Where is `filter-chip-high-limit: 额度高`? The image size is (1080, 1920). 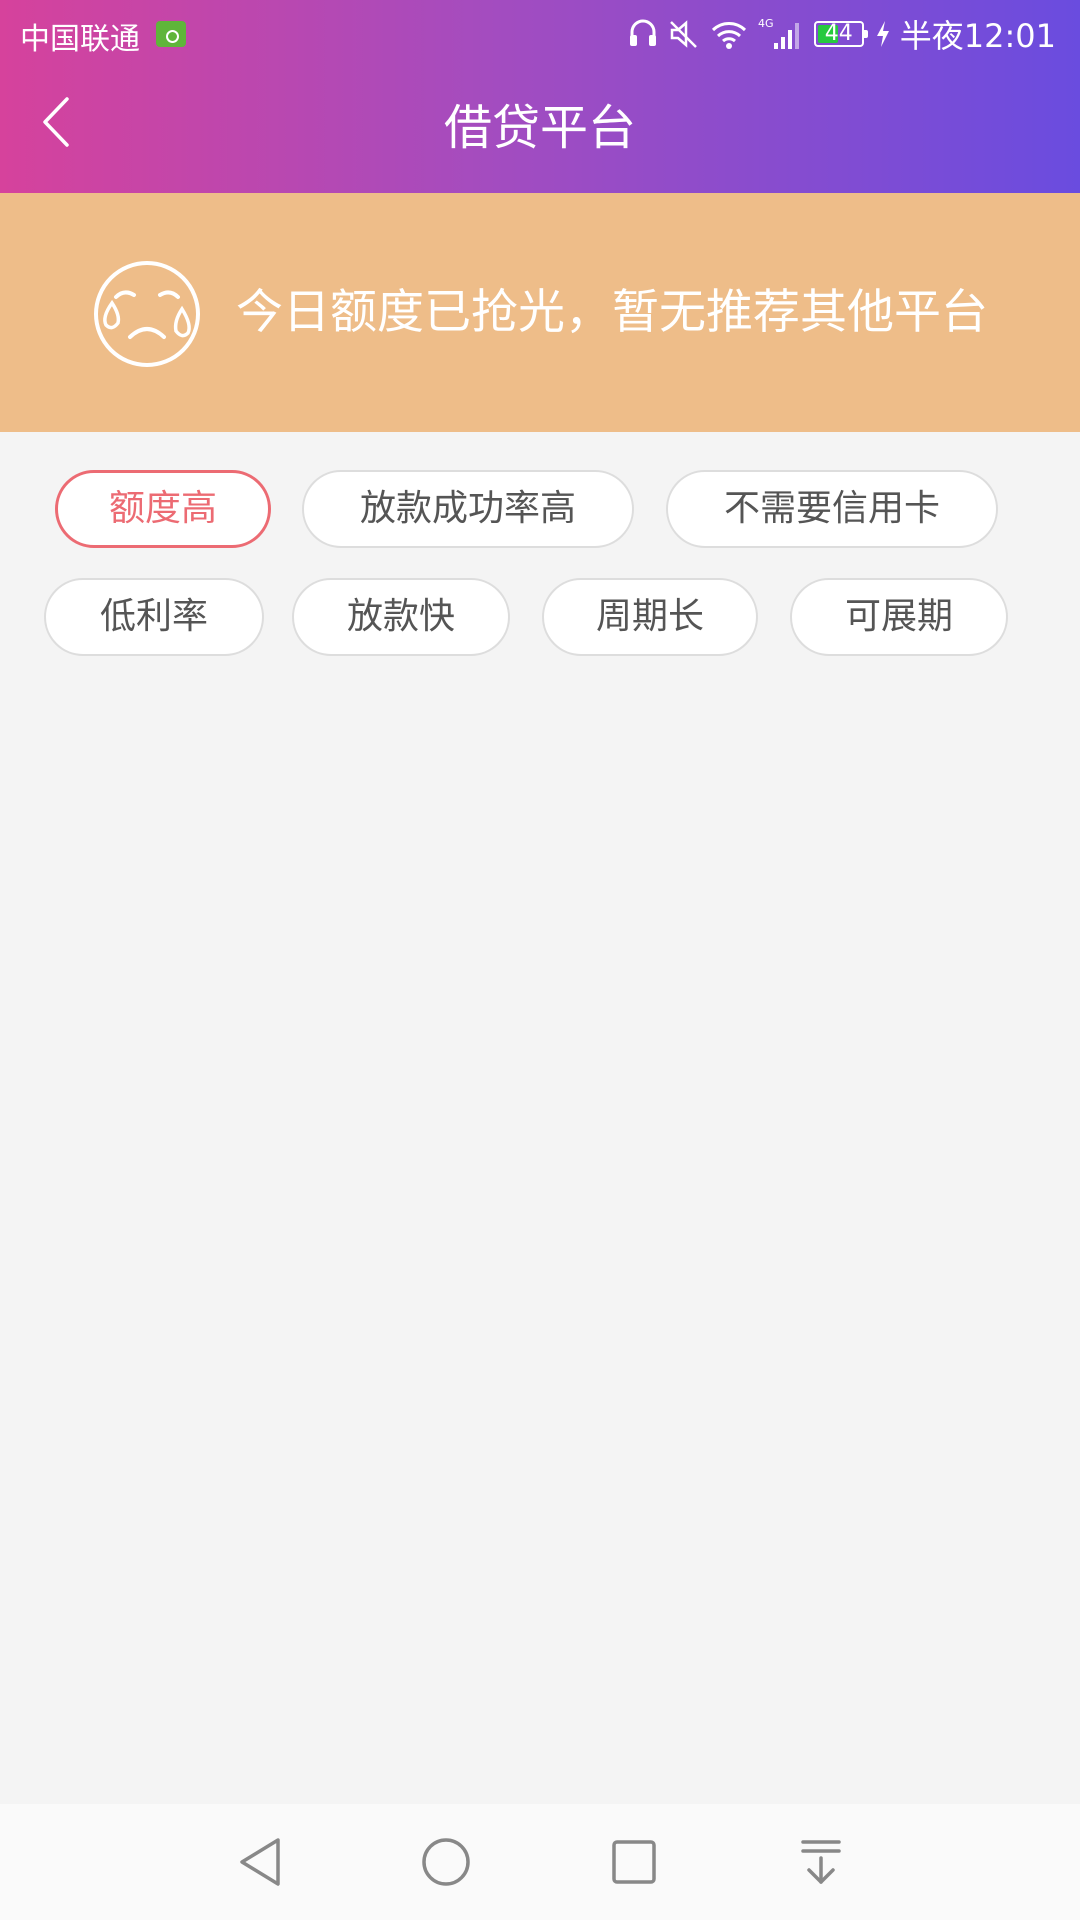 filter-chip-high-limit: 额度高 is located at coordinates (163, 509).